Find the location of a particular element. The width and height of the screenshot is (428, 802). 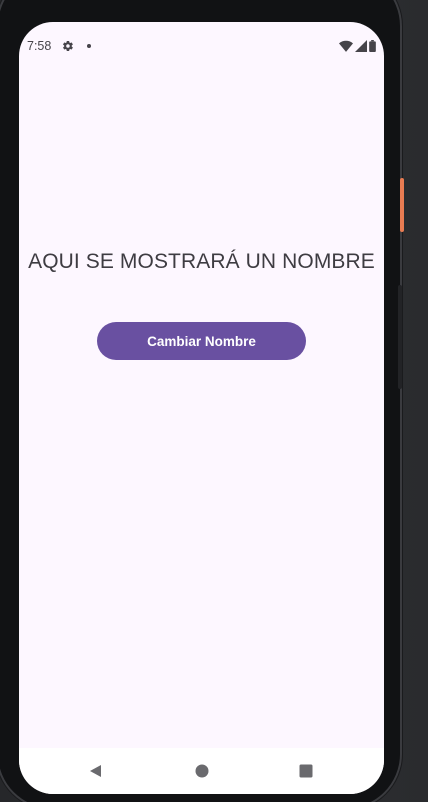

notification-dot-icon is located at coordinates (89, 46).